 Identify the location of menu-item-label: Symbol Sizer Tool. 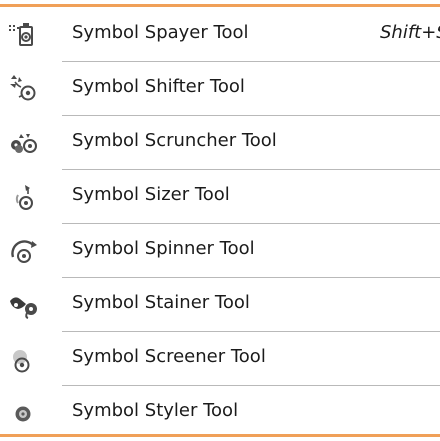
(151, 194).